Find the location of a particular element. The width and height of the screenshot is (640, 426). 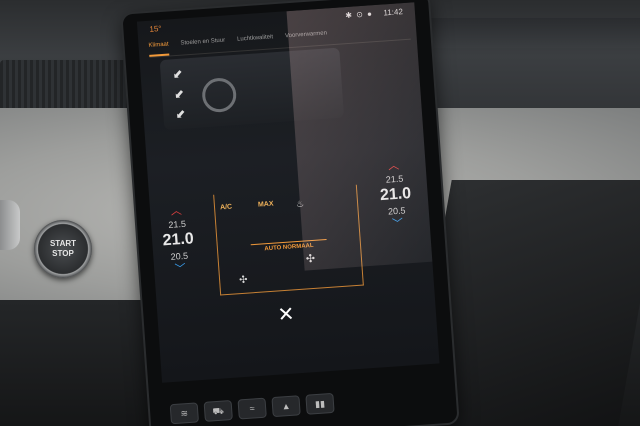

car-icon: ⛟ is located at coordinates (218, 410).